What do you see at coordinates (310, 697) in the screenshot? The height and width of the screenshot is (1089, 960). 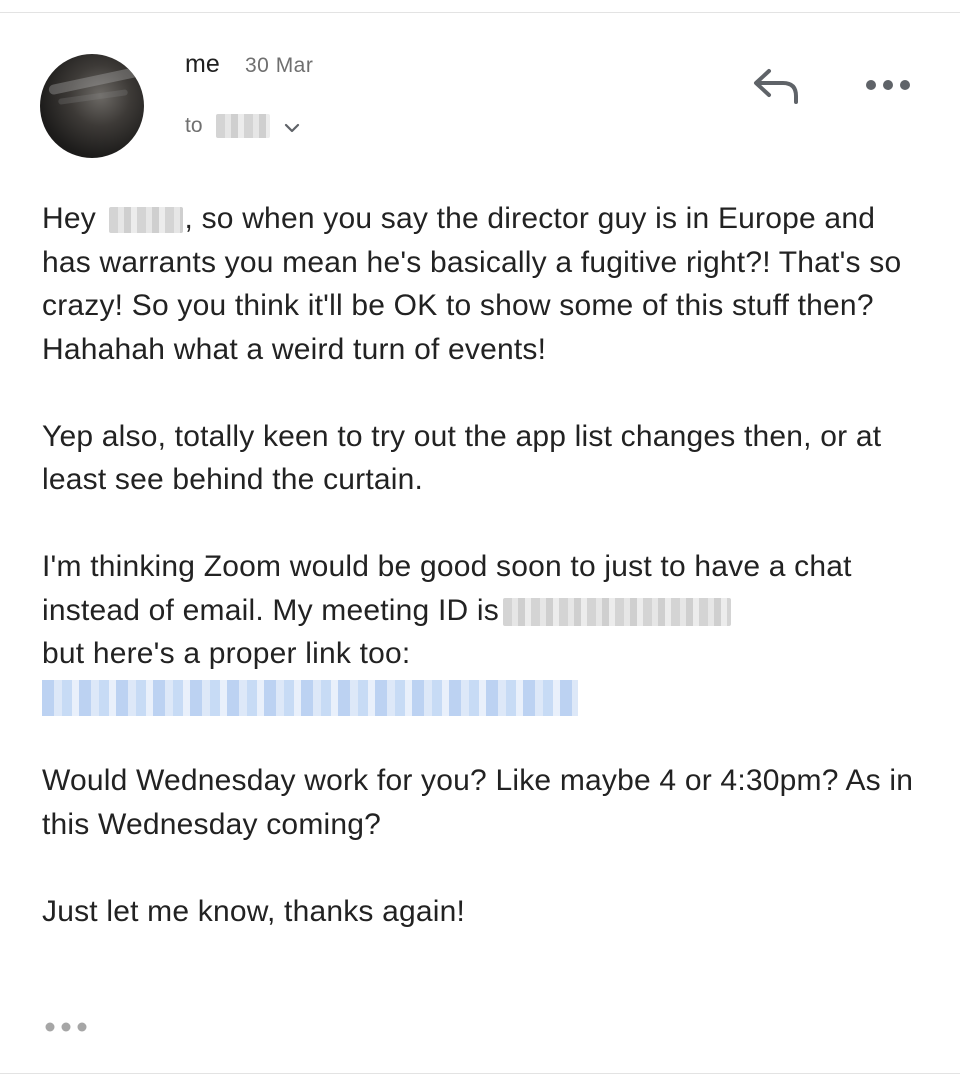 I see `meeting-link-redacted` at bounding box center [310, 697].